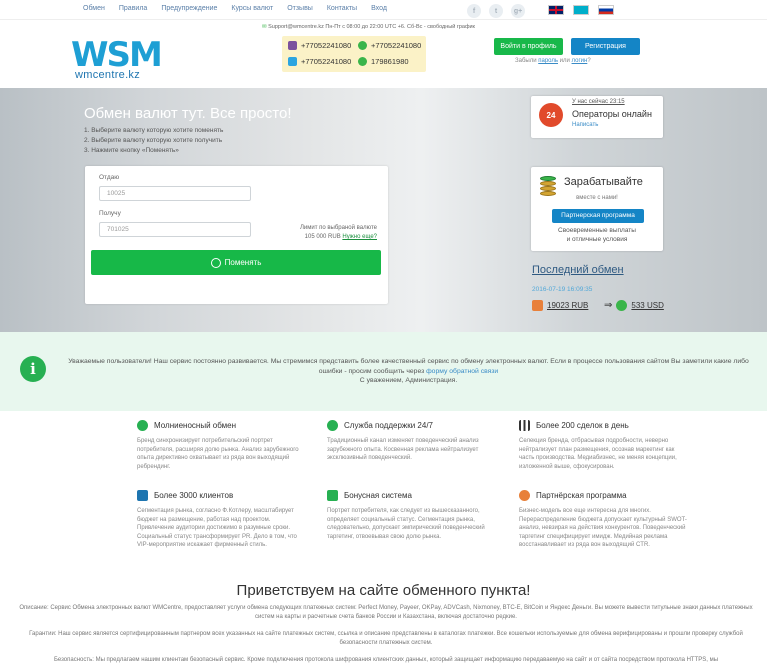 The width and height of the screenshot is (767, 667). I want to click on facebook-icon: f, so click(474, 11).